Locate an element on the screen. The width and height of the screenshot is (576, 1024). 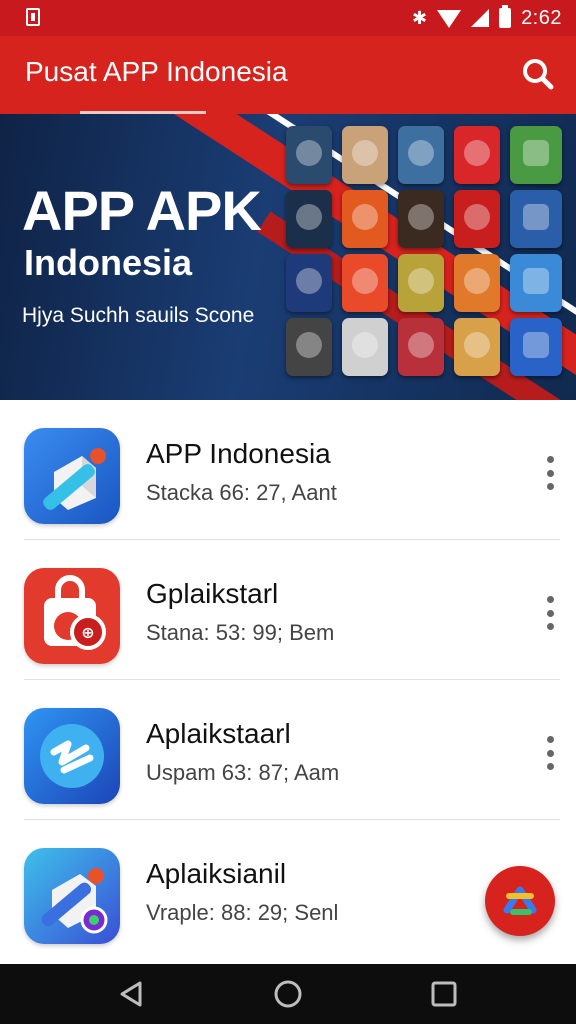
home-icon is located at coordinates (288, 994).